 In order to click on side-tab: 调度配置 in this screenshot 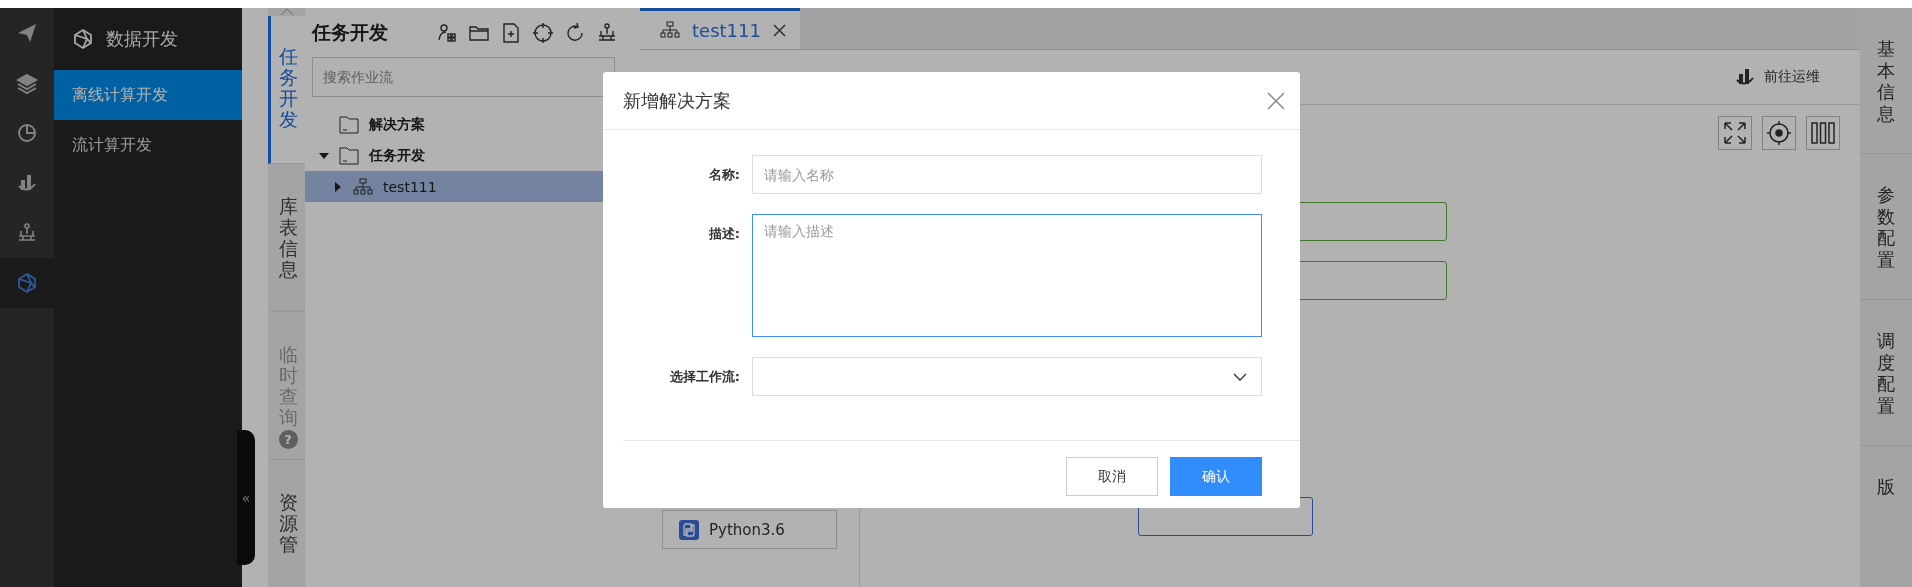, I will do `click(1886, 373)`.